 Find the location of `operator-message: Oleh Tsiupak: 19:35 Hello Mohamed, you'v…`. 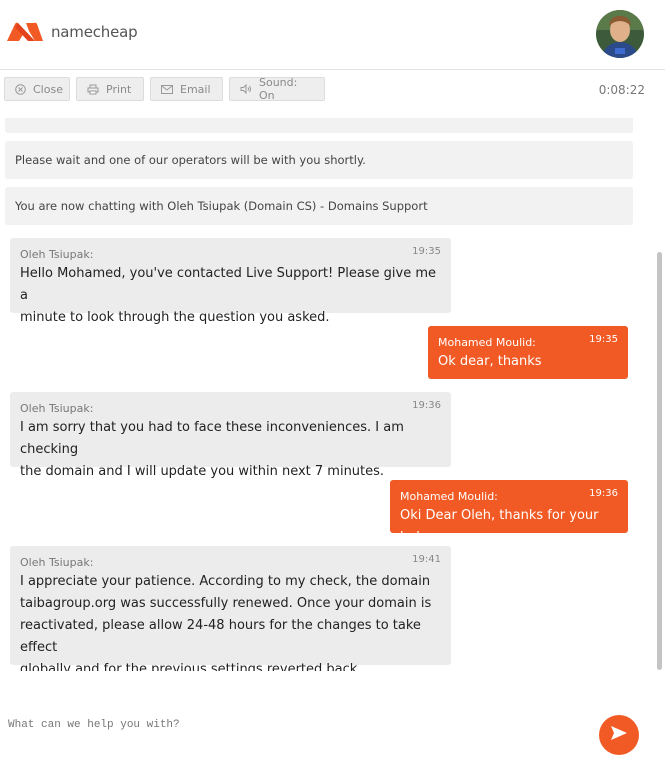

operator-message: Oleh Tsiupak: 19:35 Hello Mohamed, you'v… is located at coordinates (230, 281).